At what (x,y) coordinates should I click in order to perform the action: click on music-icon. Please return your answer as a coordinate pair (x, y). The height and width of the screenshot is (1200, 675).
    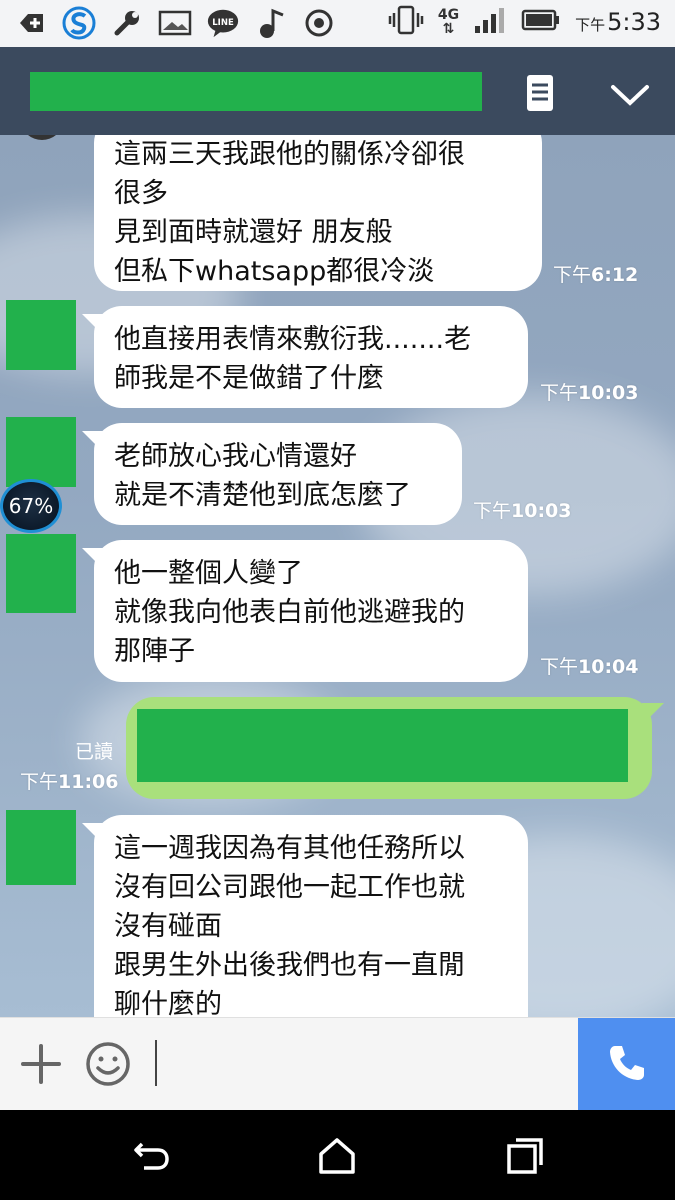
    Looking at the image, I should click on (271, 23).